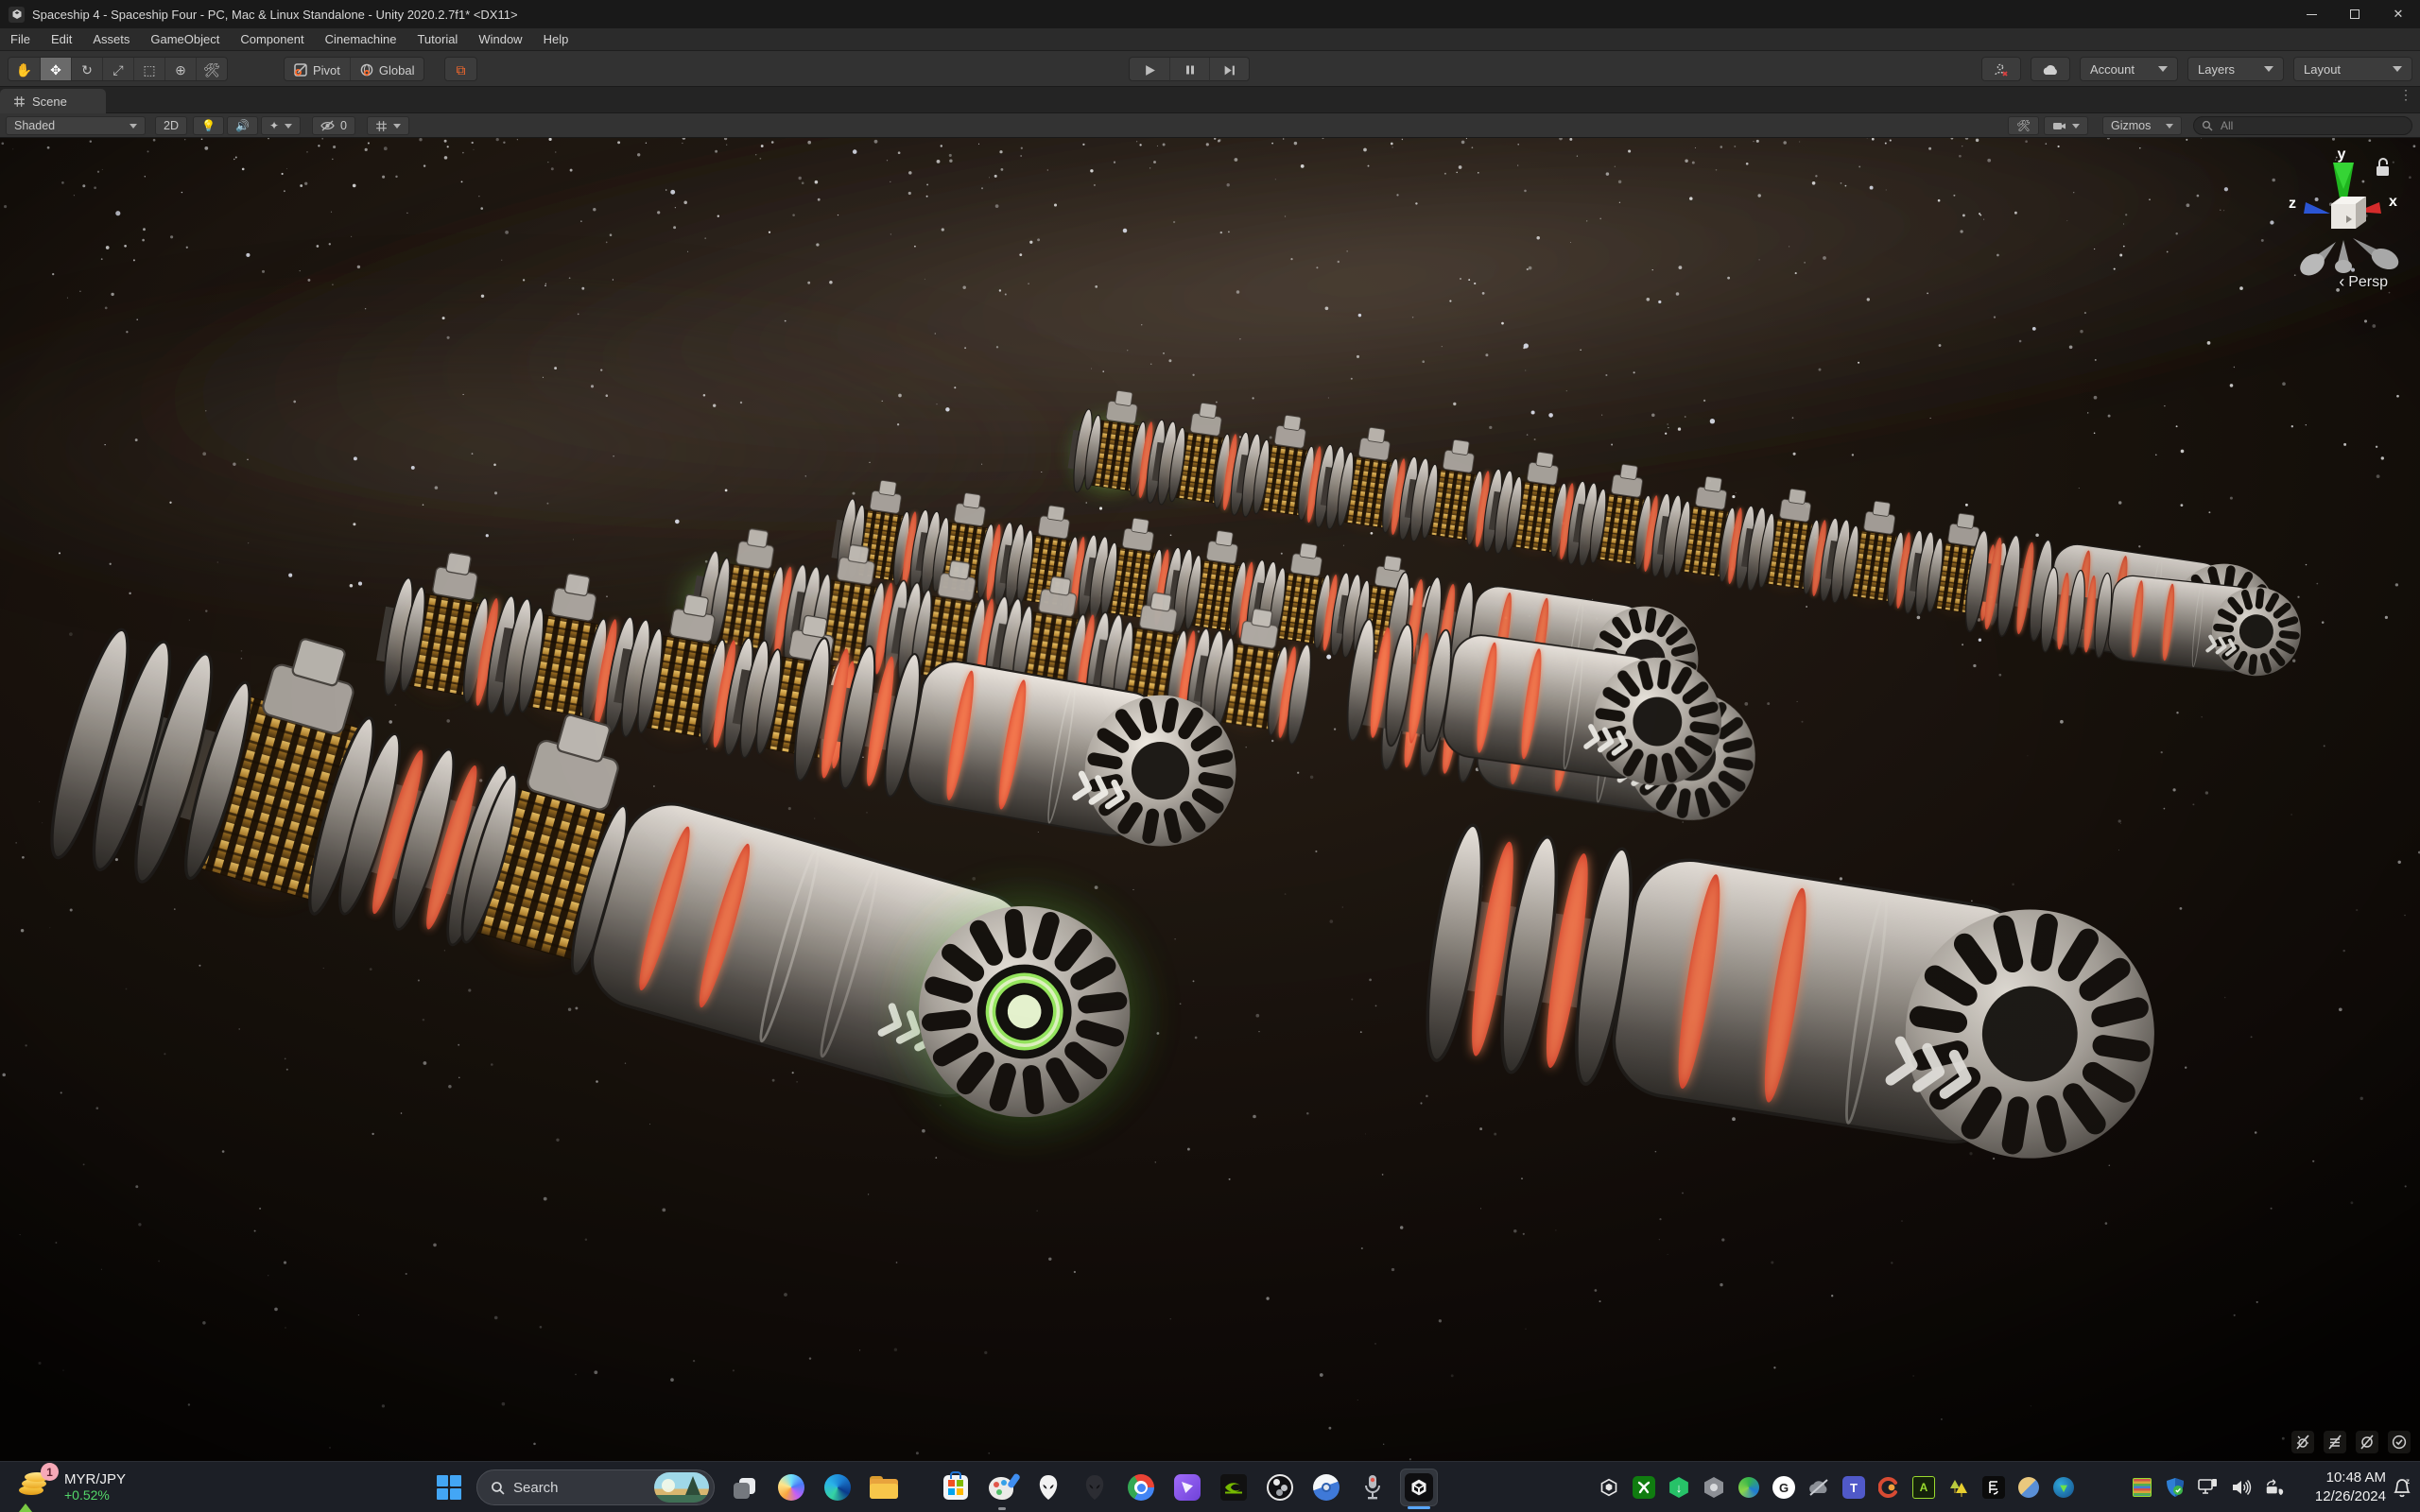  Describe the element at coordinates (1229, 70) in the screenshot. I see `step-button` at that location.